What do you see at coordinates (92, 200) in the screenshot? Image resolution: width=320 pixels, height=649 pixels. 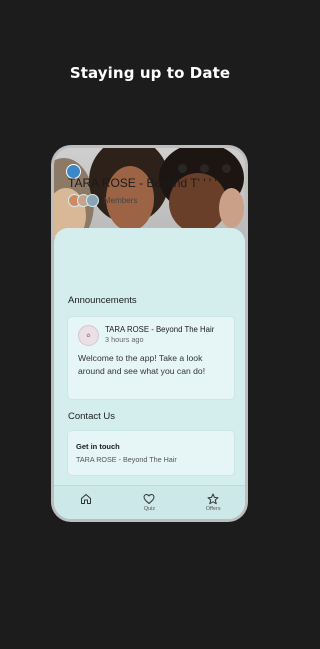 I see `member-avatar` at bounding box center [92, 200].